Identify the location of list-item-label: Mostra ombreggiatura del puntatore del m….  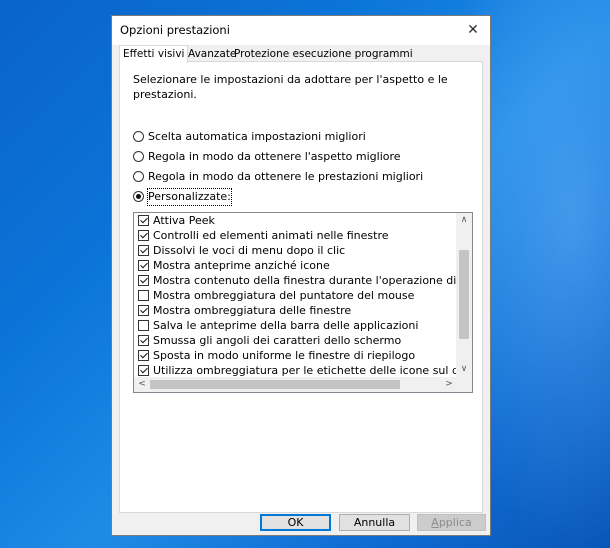
(284, 295).